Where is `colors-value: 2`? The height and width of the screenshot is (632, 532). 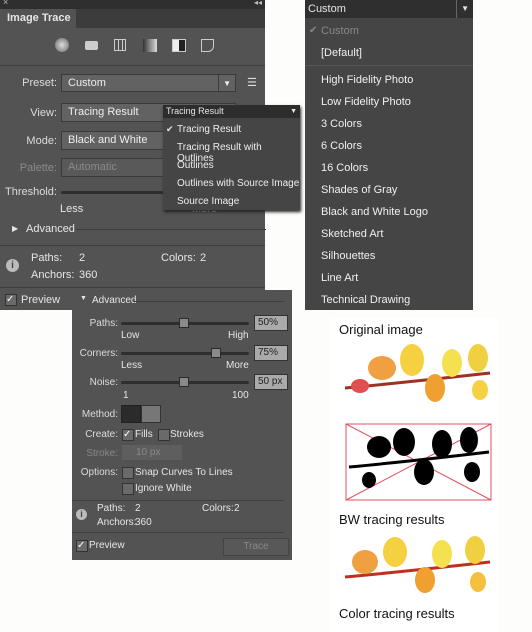
colors-value: 2 is located at coordinates (203, 258).